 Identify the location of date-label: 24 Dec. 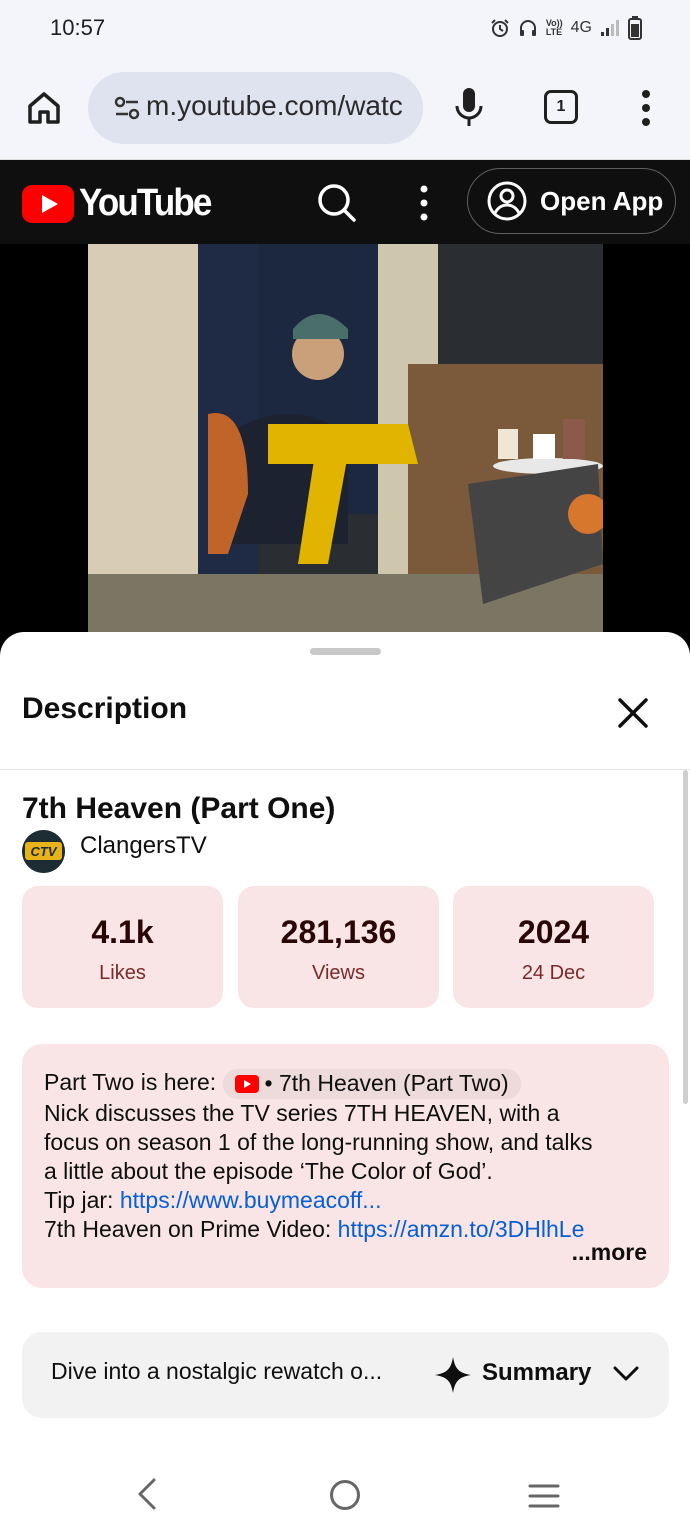
(553, 973).